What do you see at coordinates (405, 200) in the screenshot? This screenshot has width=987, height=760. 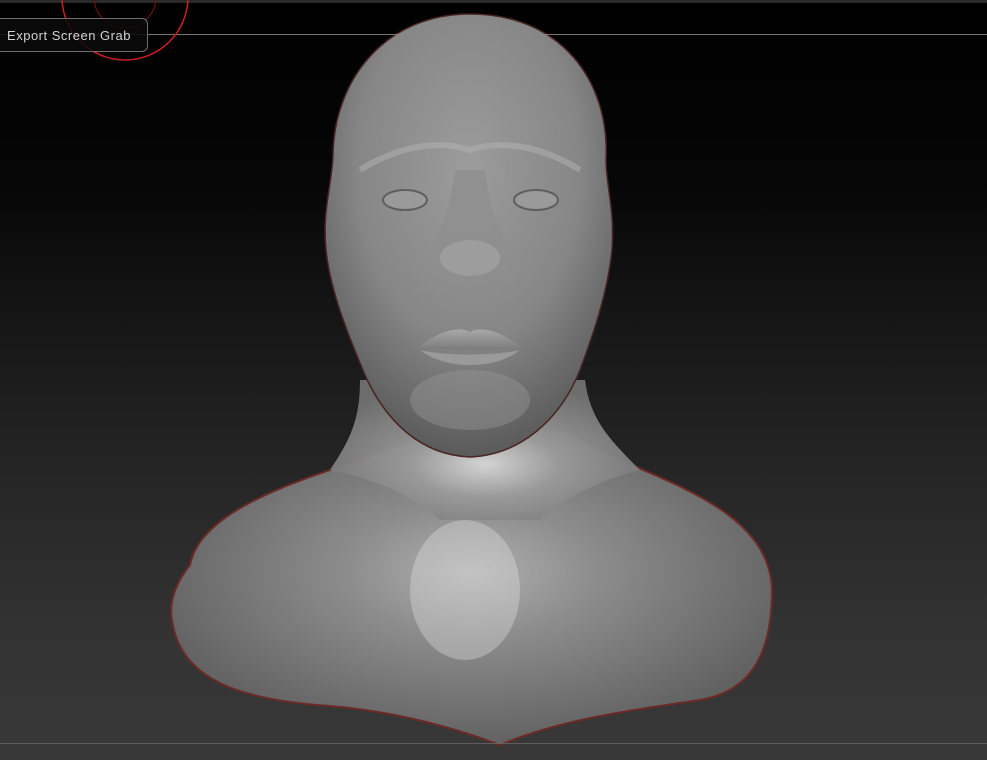 I see `left-eye` at bounding box center [405, 200].